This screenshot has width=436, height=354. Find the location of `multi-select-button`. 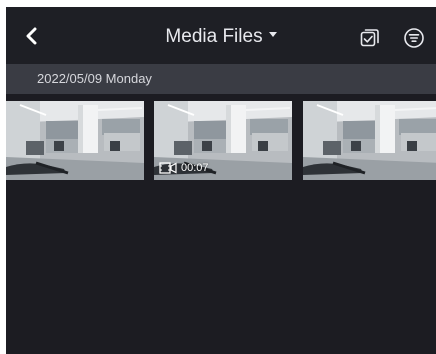

multi-select-button is located at coordinates (370, 38).